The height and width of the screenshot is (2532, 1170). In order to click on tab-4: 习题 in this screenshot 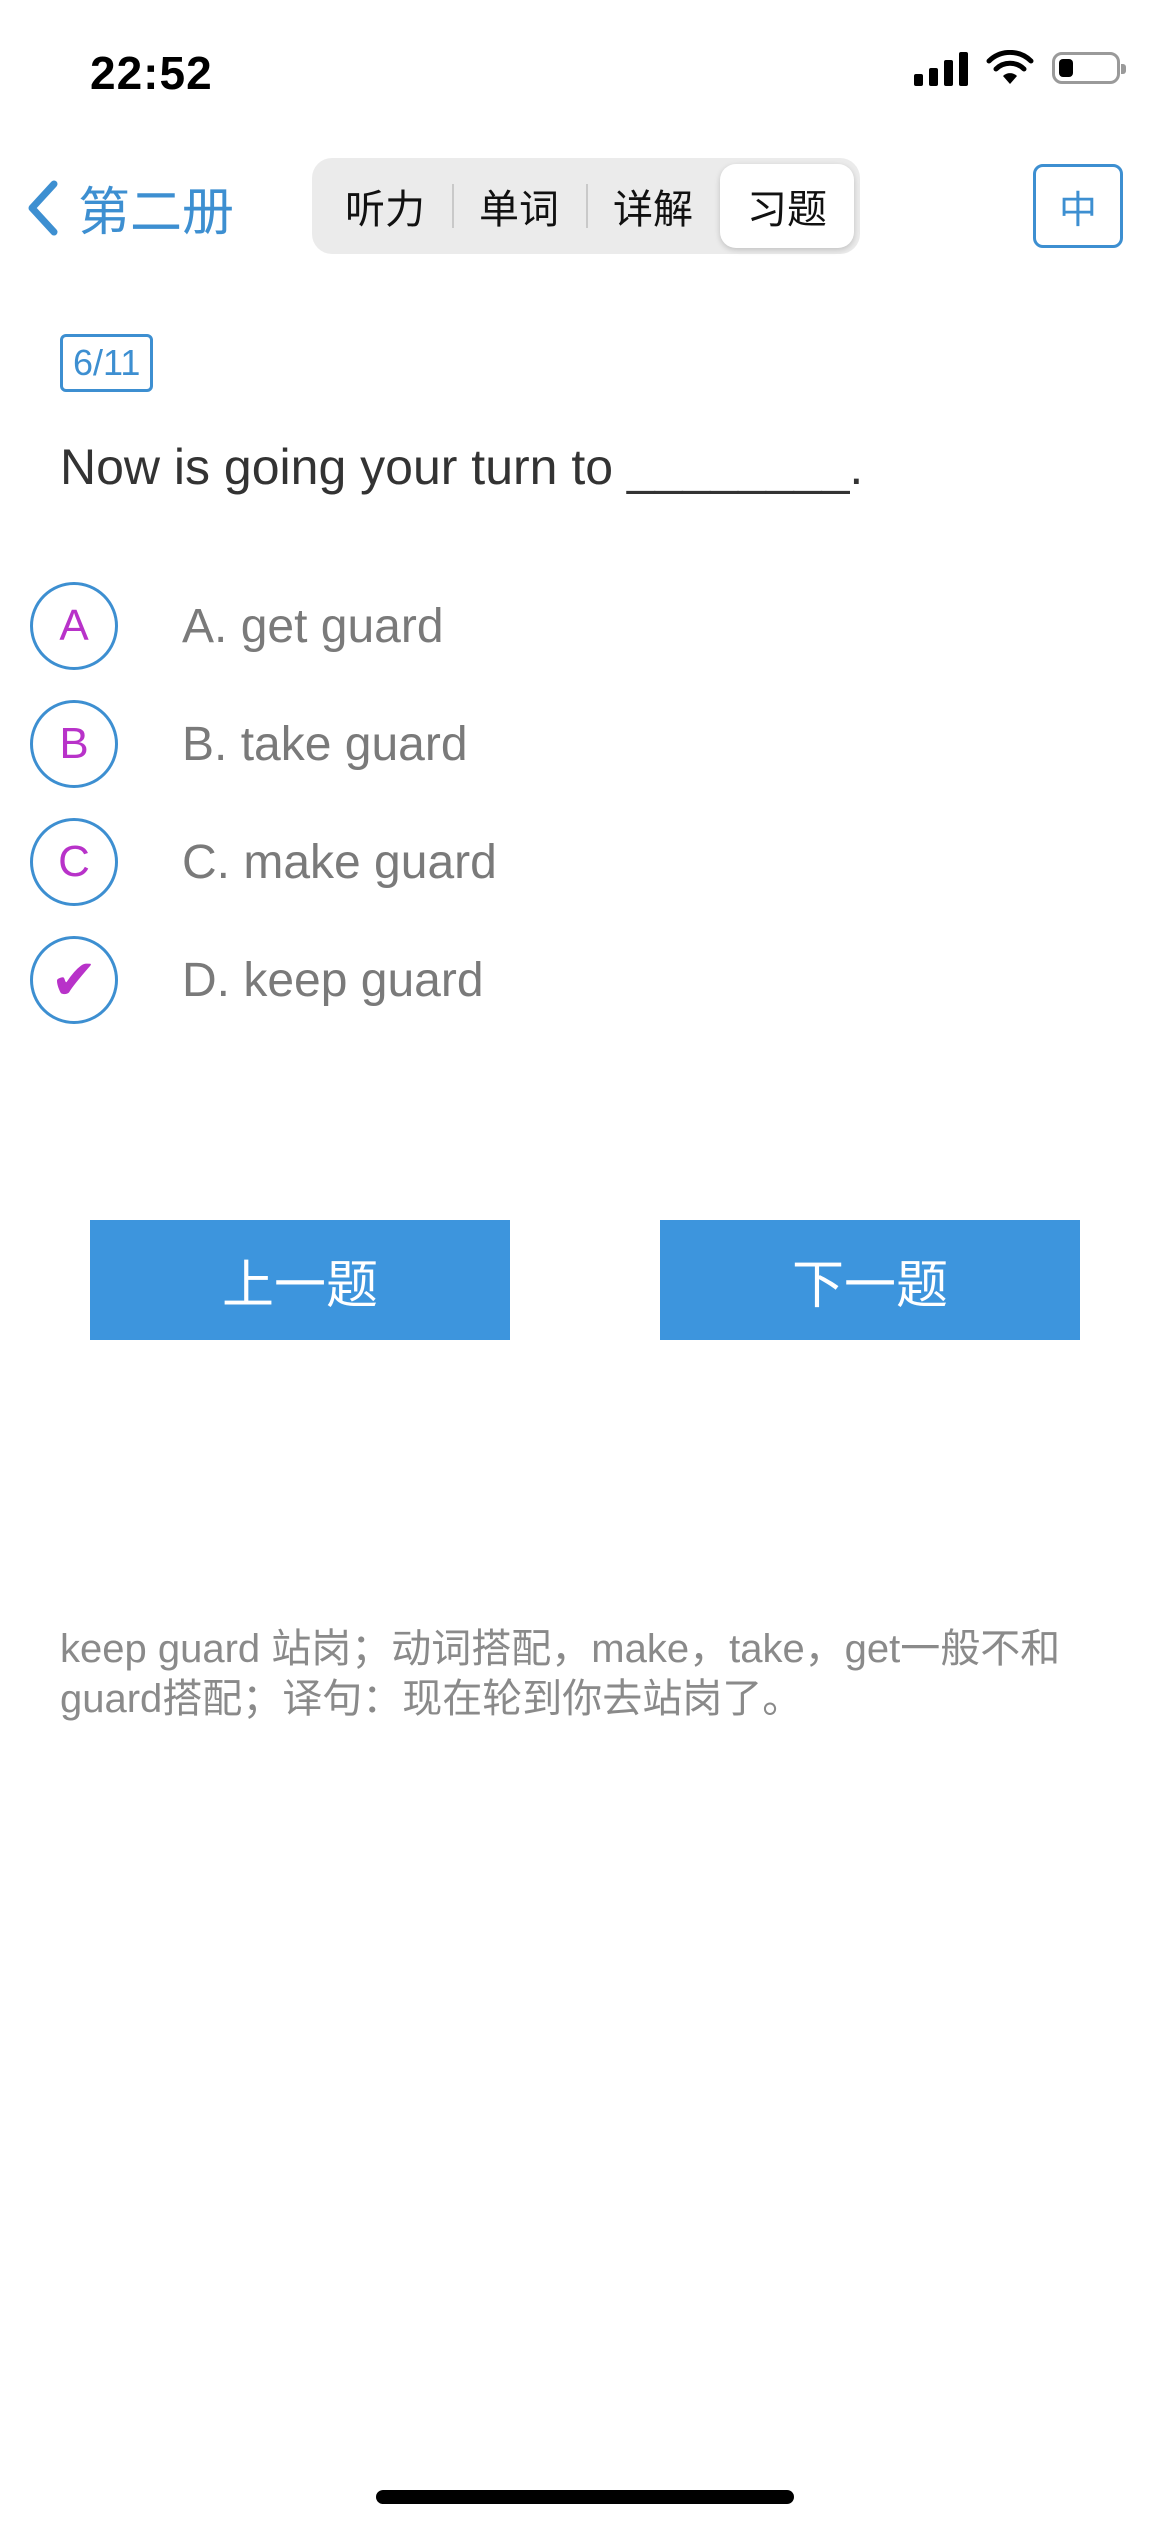, I will do `click(787, 206)`.